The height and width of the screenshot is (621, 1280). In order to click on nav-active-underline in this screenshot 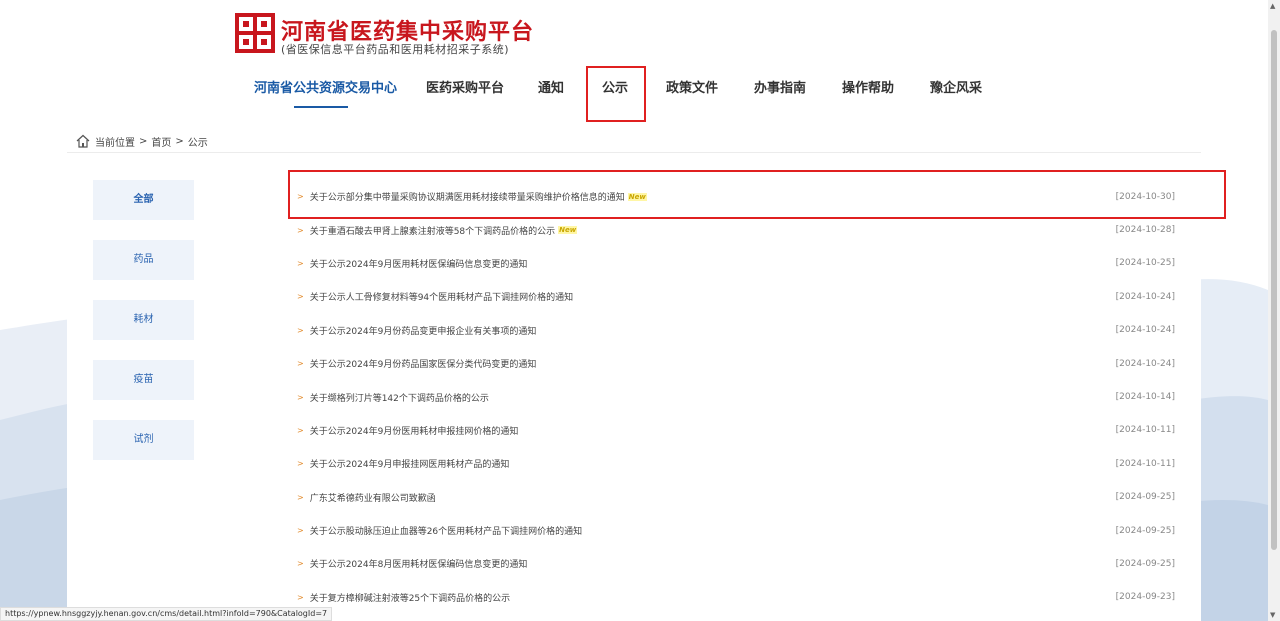, I will do `click(321, 107)`.